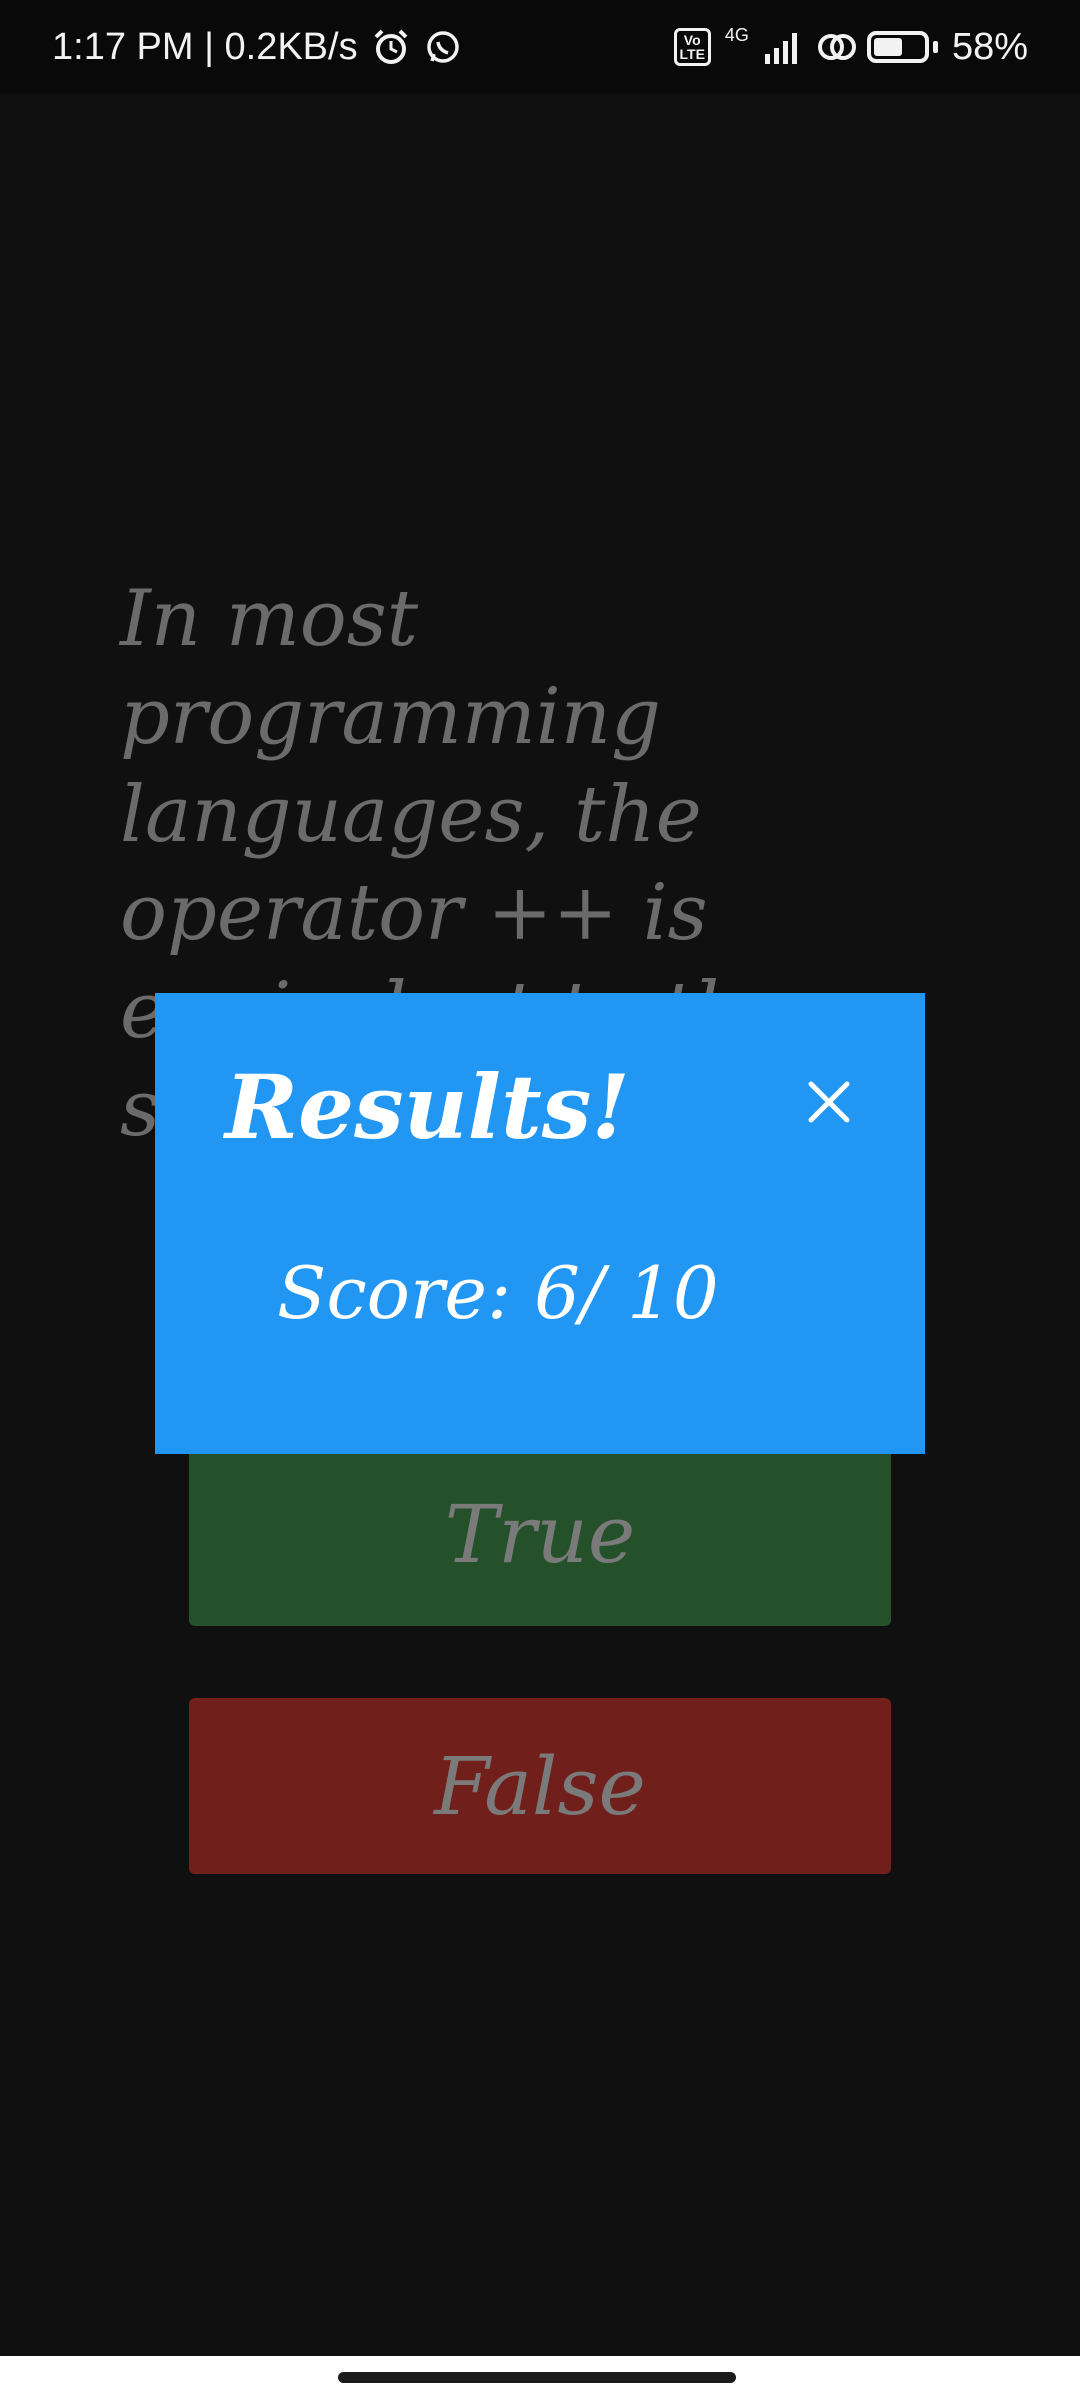 The width and height of the screenshot is (1080, 2400). I want to click on gesture-bar, so click(540, 2378).